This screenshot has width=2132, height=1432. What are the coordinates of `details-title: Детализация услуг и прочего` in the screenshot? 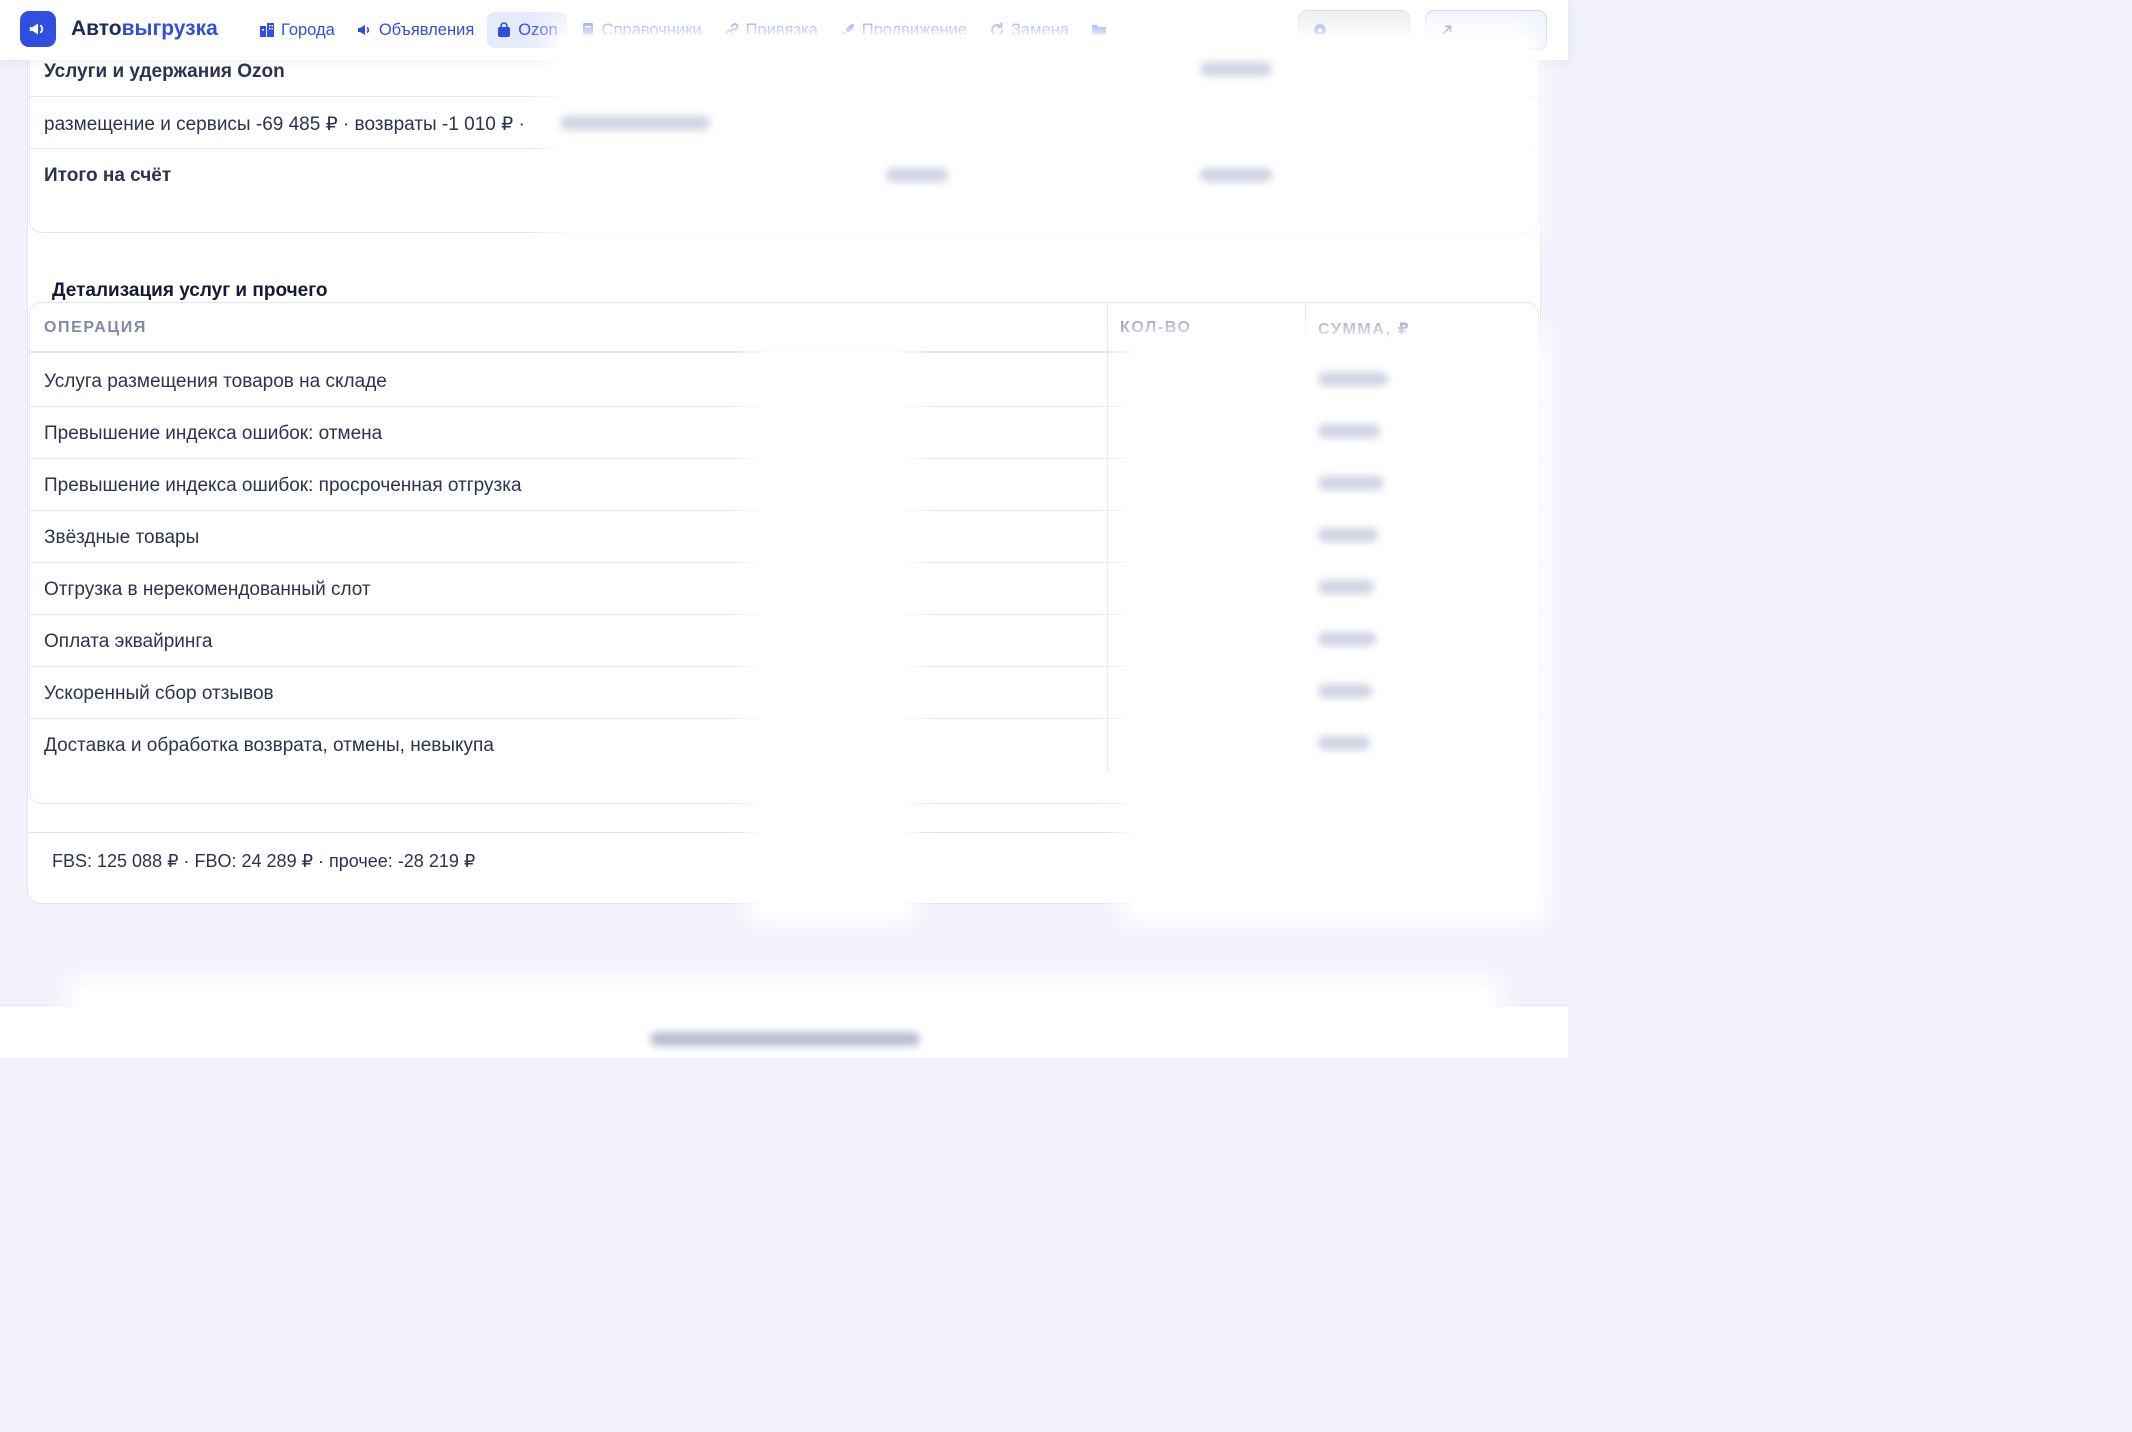 It's located at (190, 290).